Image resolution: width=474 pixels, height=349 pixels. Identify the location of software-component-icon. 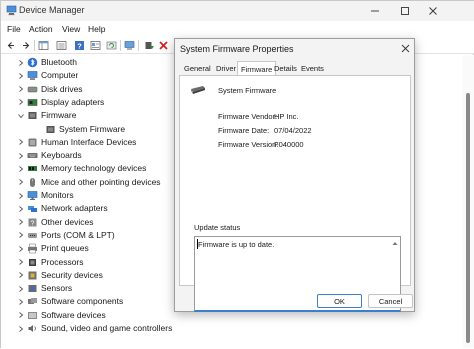
(32, 301).